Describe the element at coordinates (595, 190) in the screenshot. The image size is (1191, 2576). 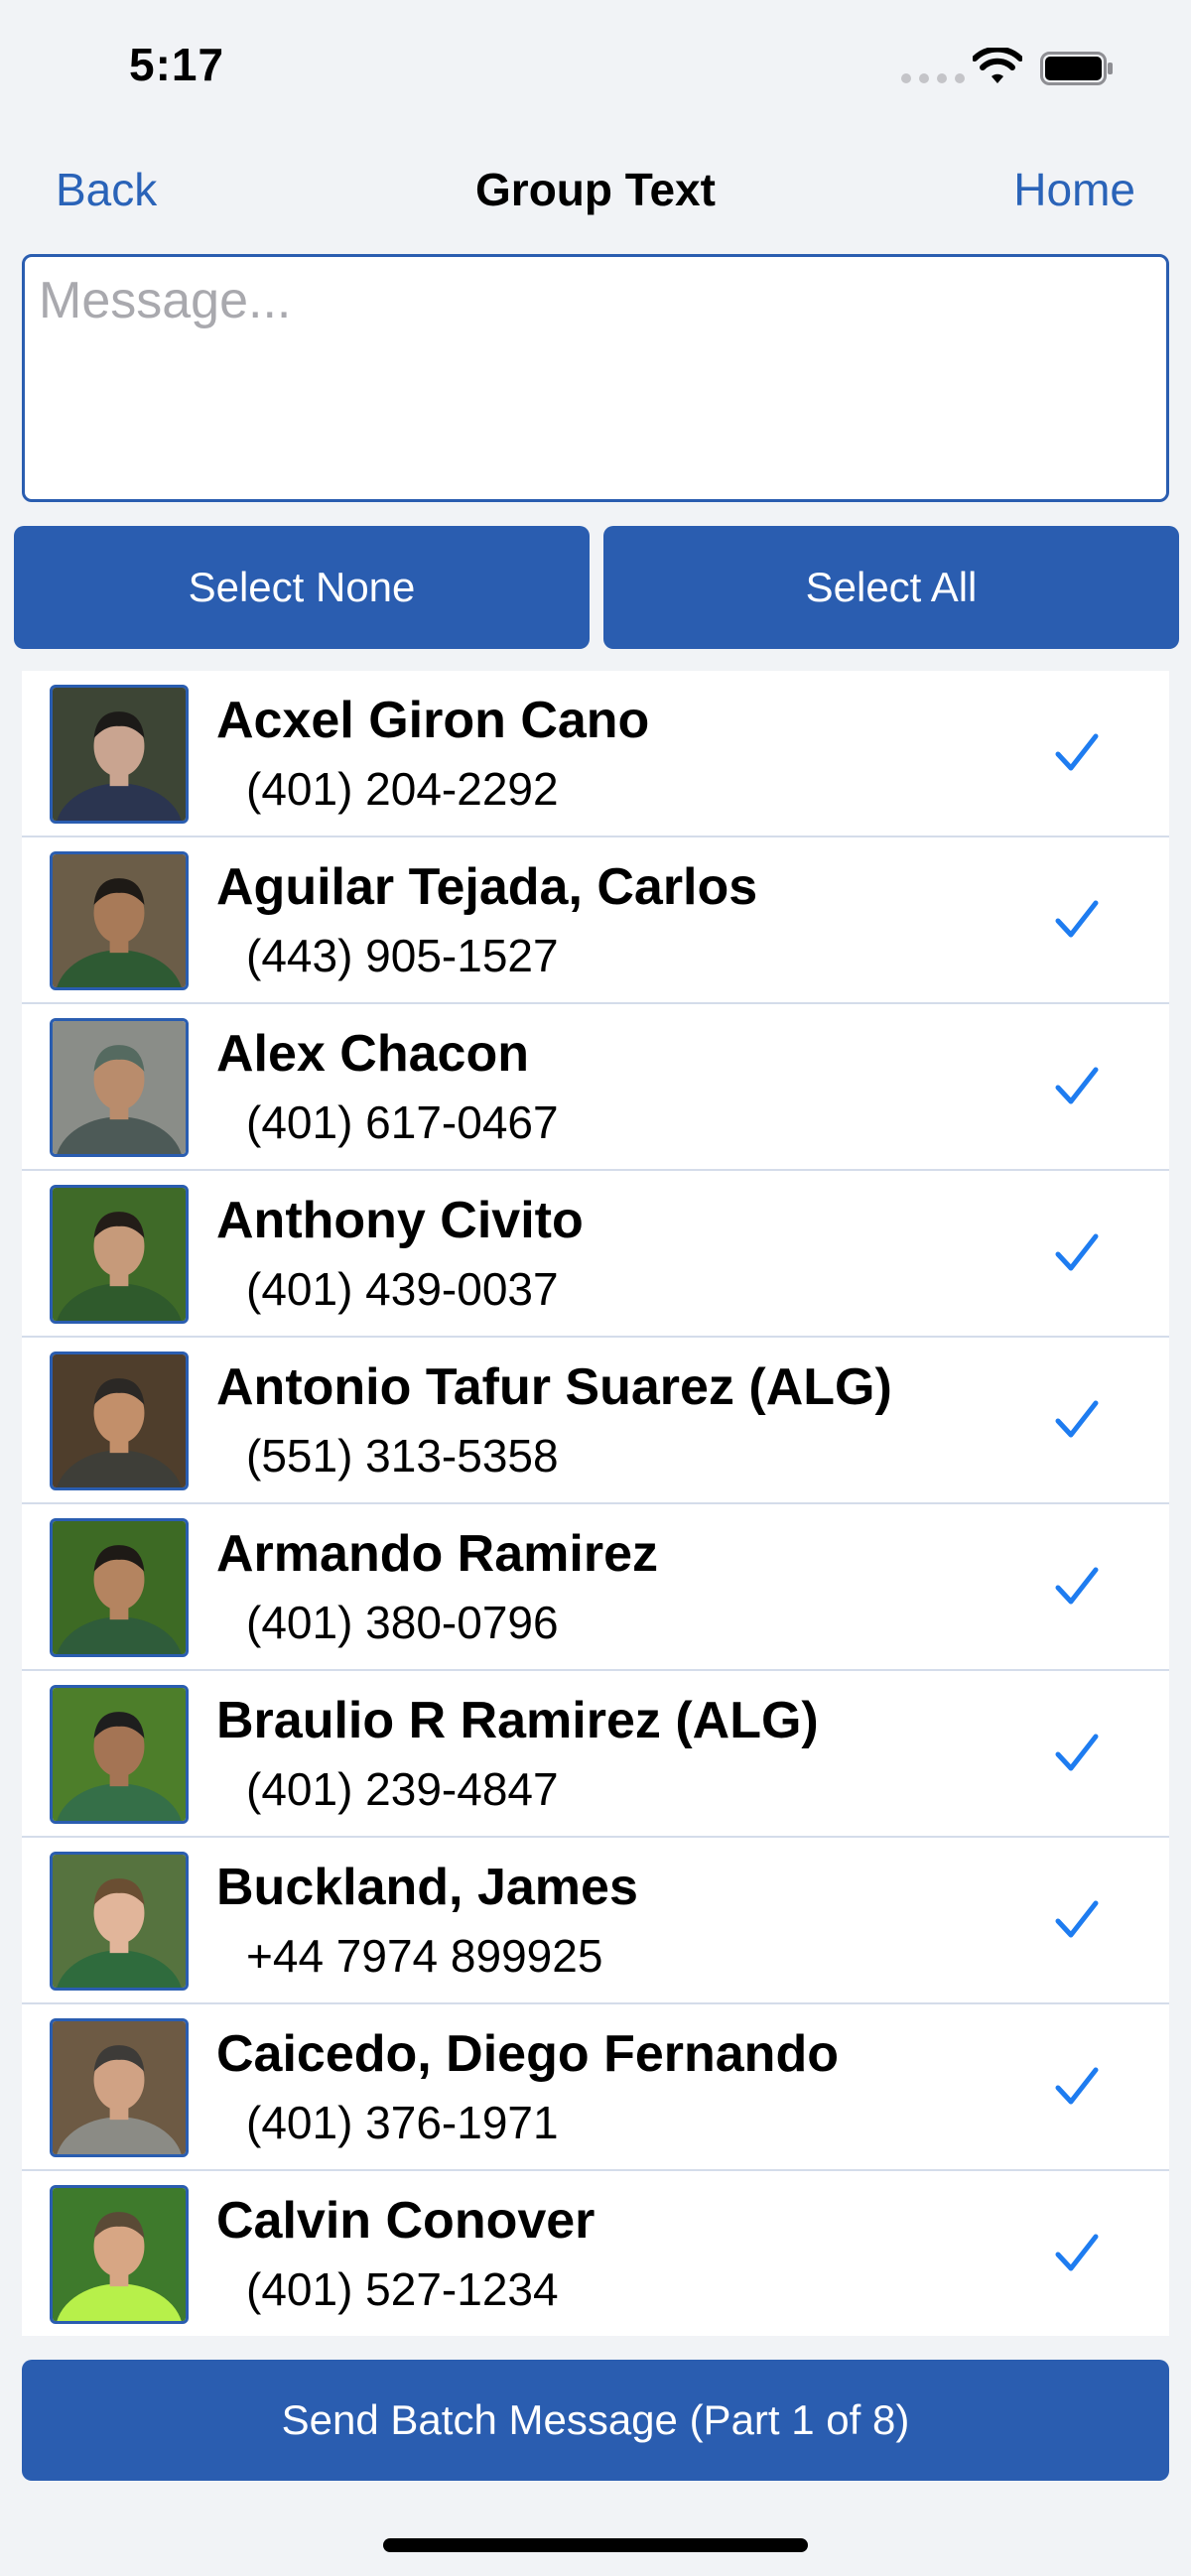
I see `page-title: Group Text` at that location.